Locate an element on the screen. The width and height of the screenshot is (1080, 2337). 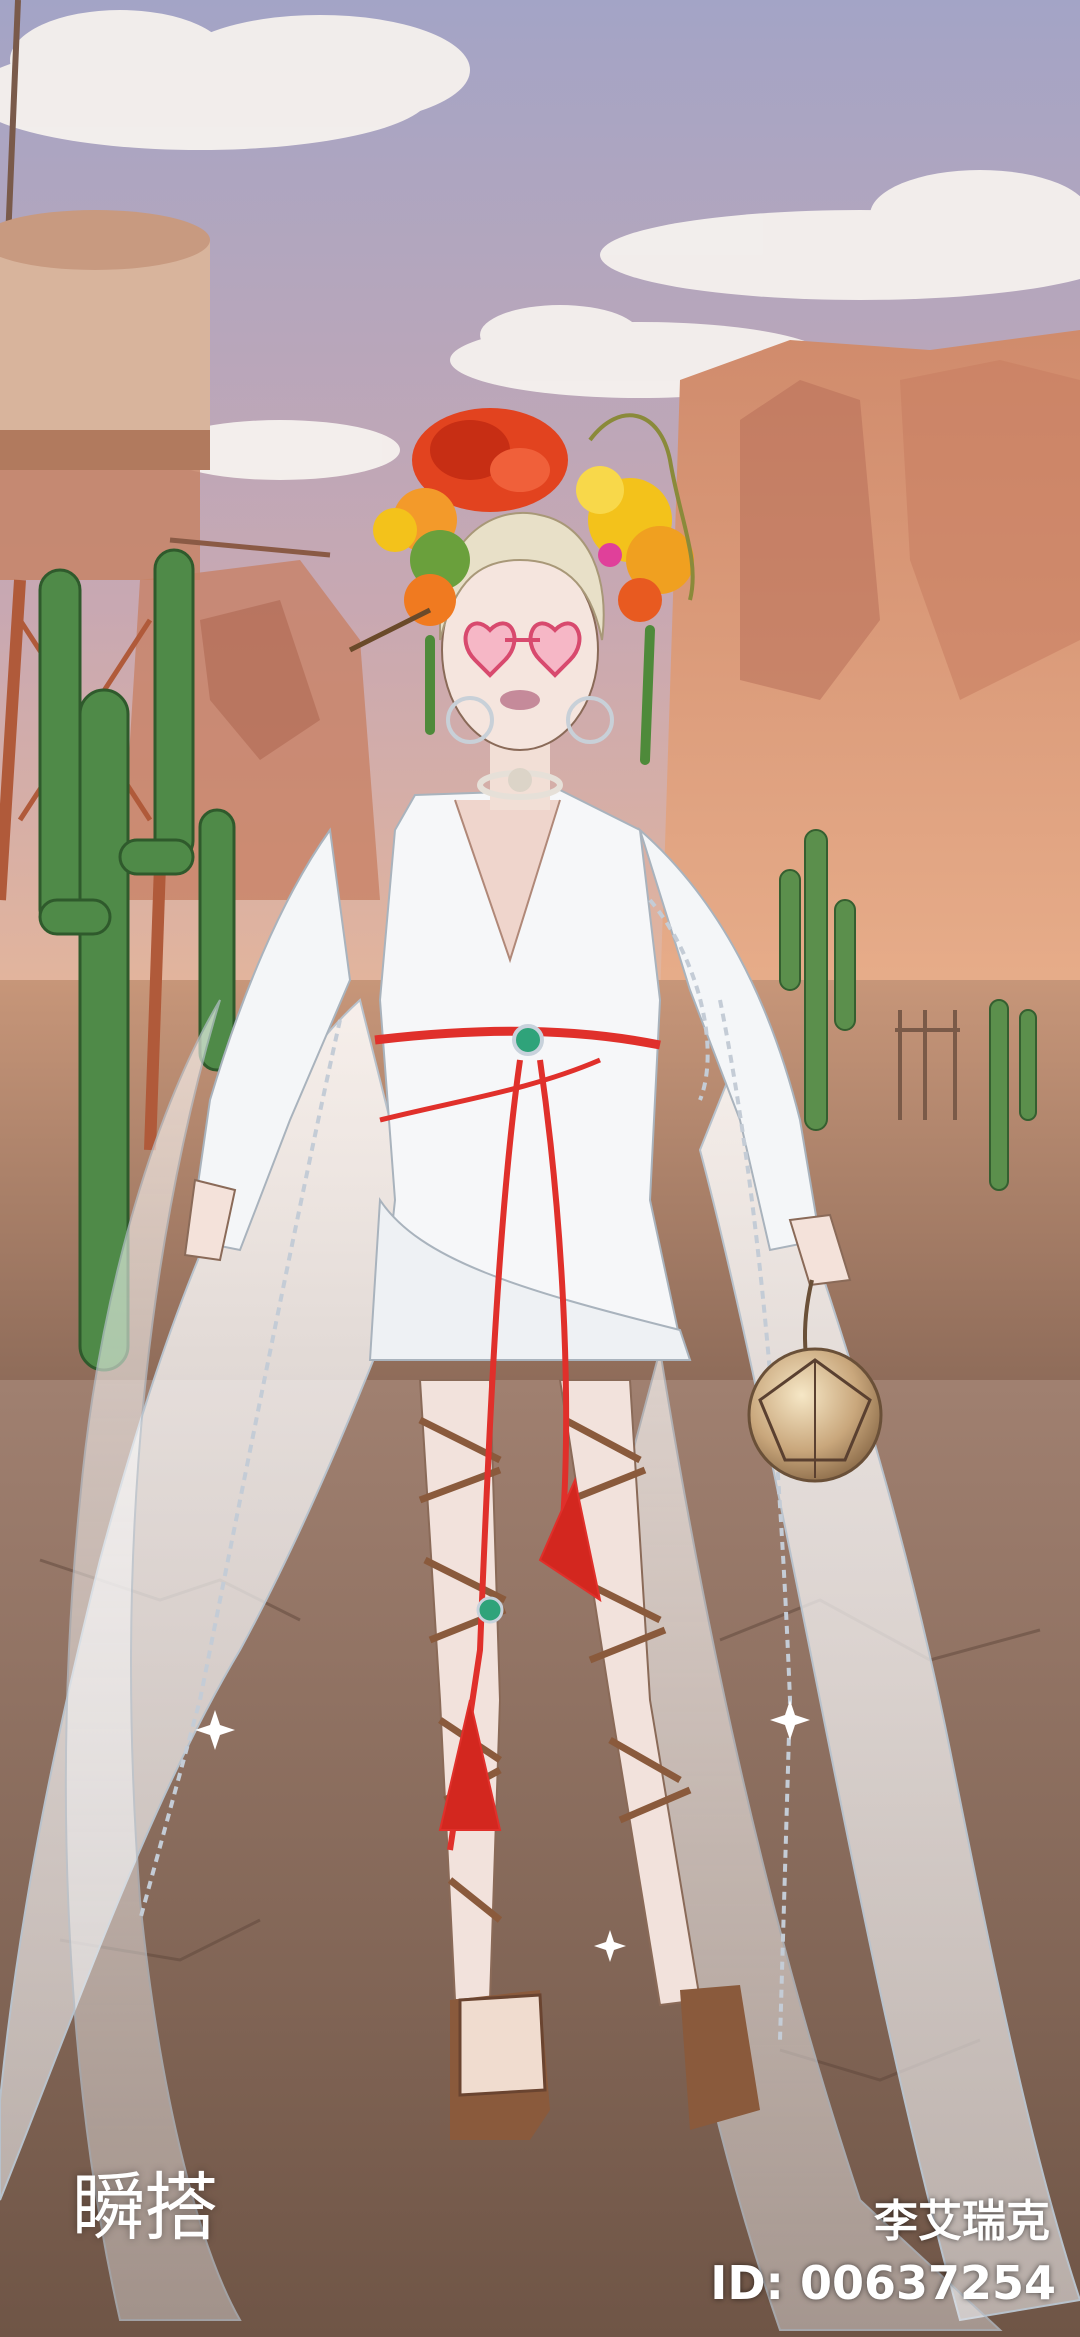
player-name: 李艾瑞克 is located at coordinates (962, 2221).